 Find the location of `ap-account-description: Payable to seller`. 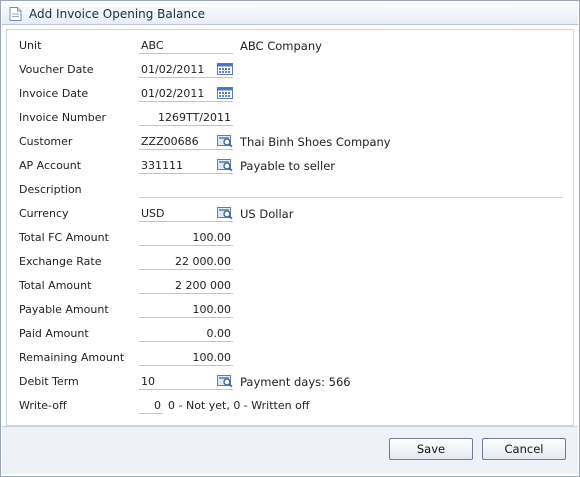

ap-account-description: Payable to seller is located at coordinates (288, 166).